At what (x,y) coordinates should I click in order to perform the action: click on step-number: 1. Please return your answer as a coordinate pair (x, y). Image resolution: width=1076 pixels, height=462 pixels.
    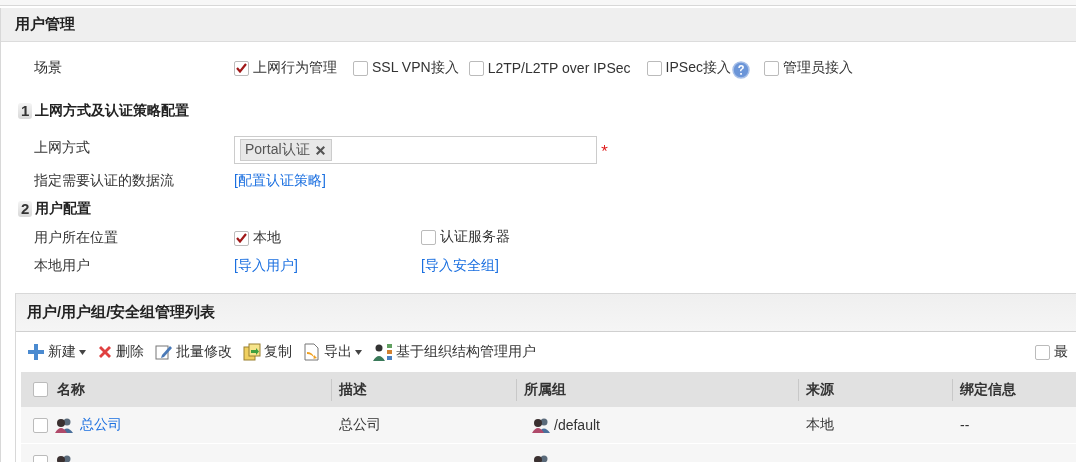
    Looking at the image, I should click on (25, 111).